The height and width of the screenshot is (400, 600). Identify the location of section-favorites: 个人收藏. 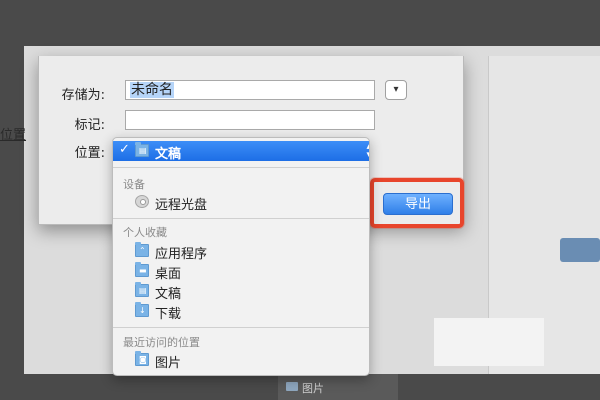
(145, 232).